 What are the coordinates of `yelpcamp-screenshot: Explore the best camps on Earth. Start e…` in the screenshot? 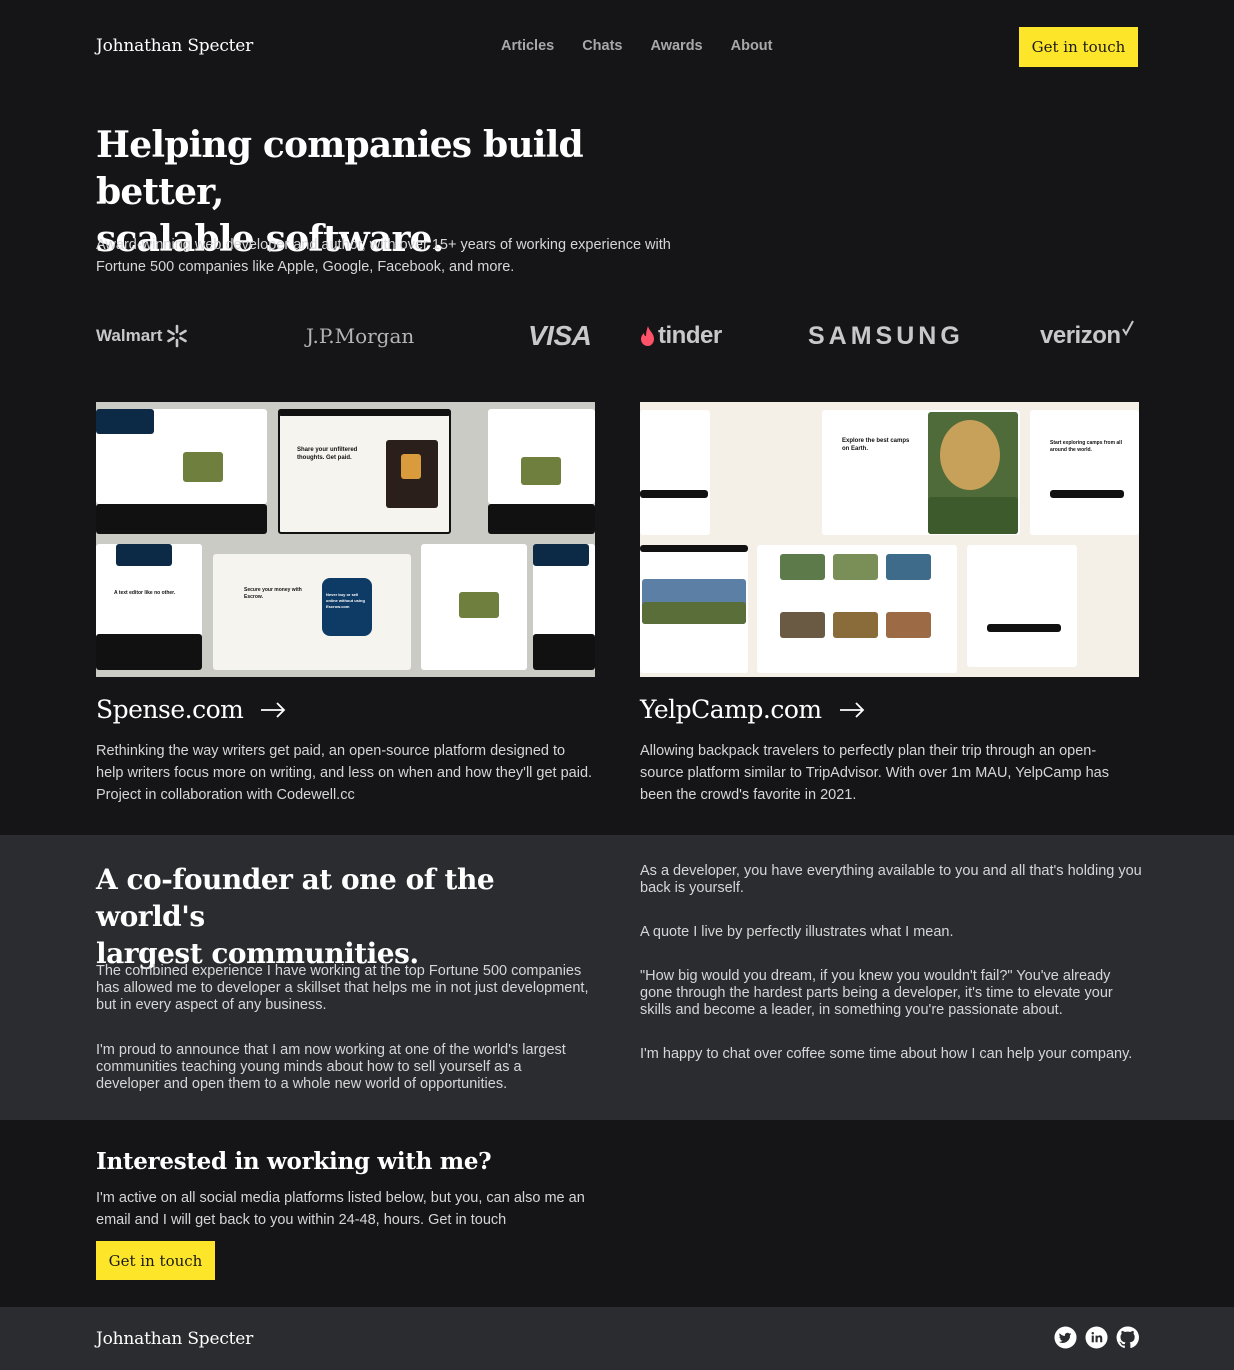 It's located at (889, 539).